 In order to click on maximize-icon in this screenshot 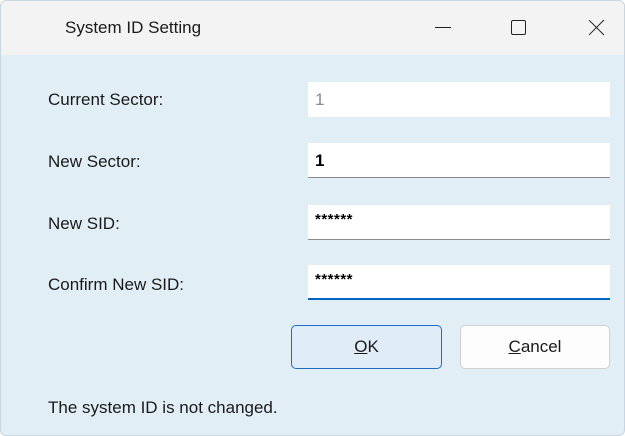, I will do `click(518, 27)`.